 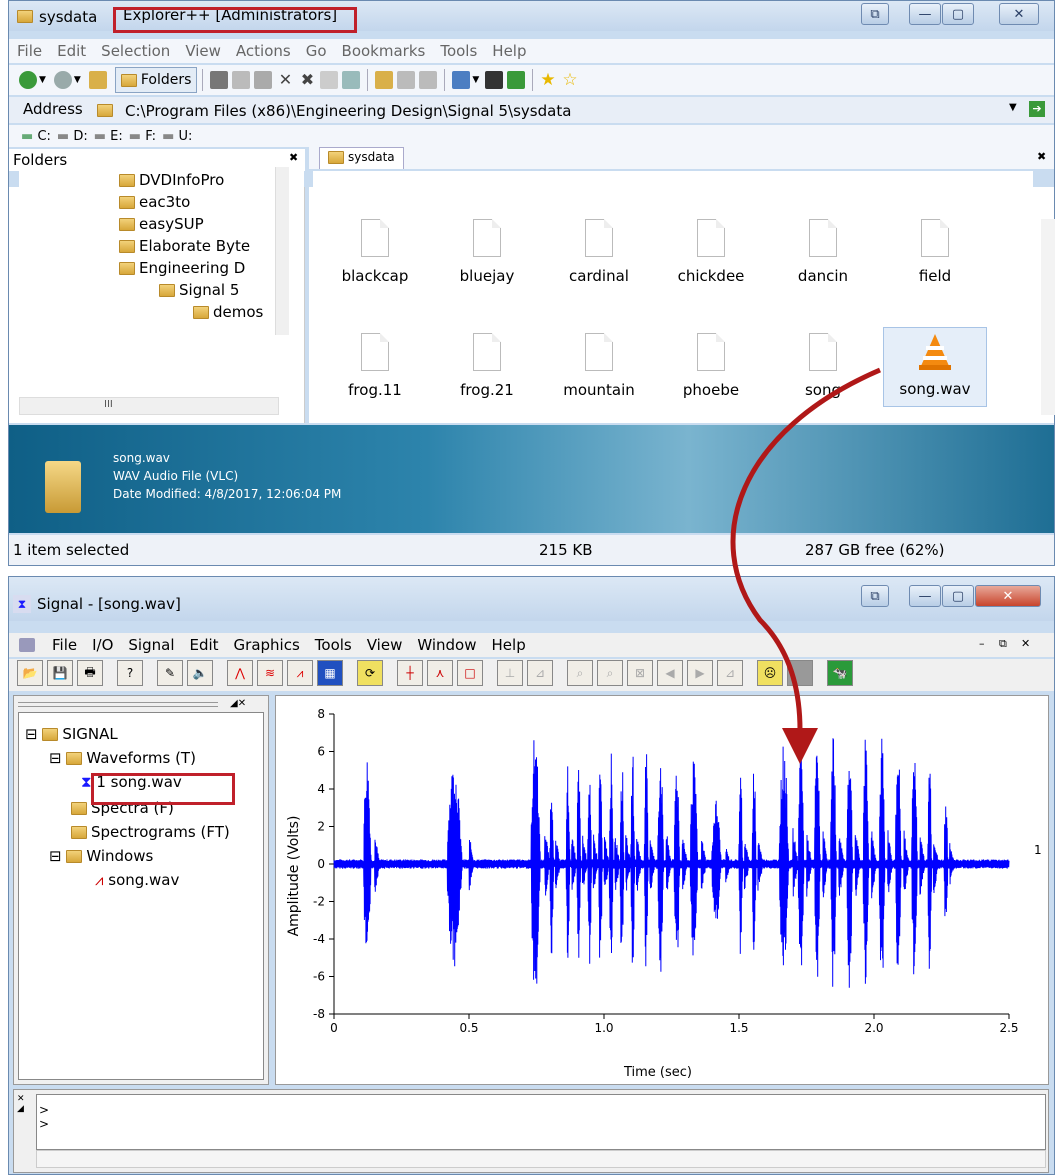 What do you see at coordinates (805, 565) in the screenshot?
I see `annotation-arrow` at bounding box center [805, 565].